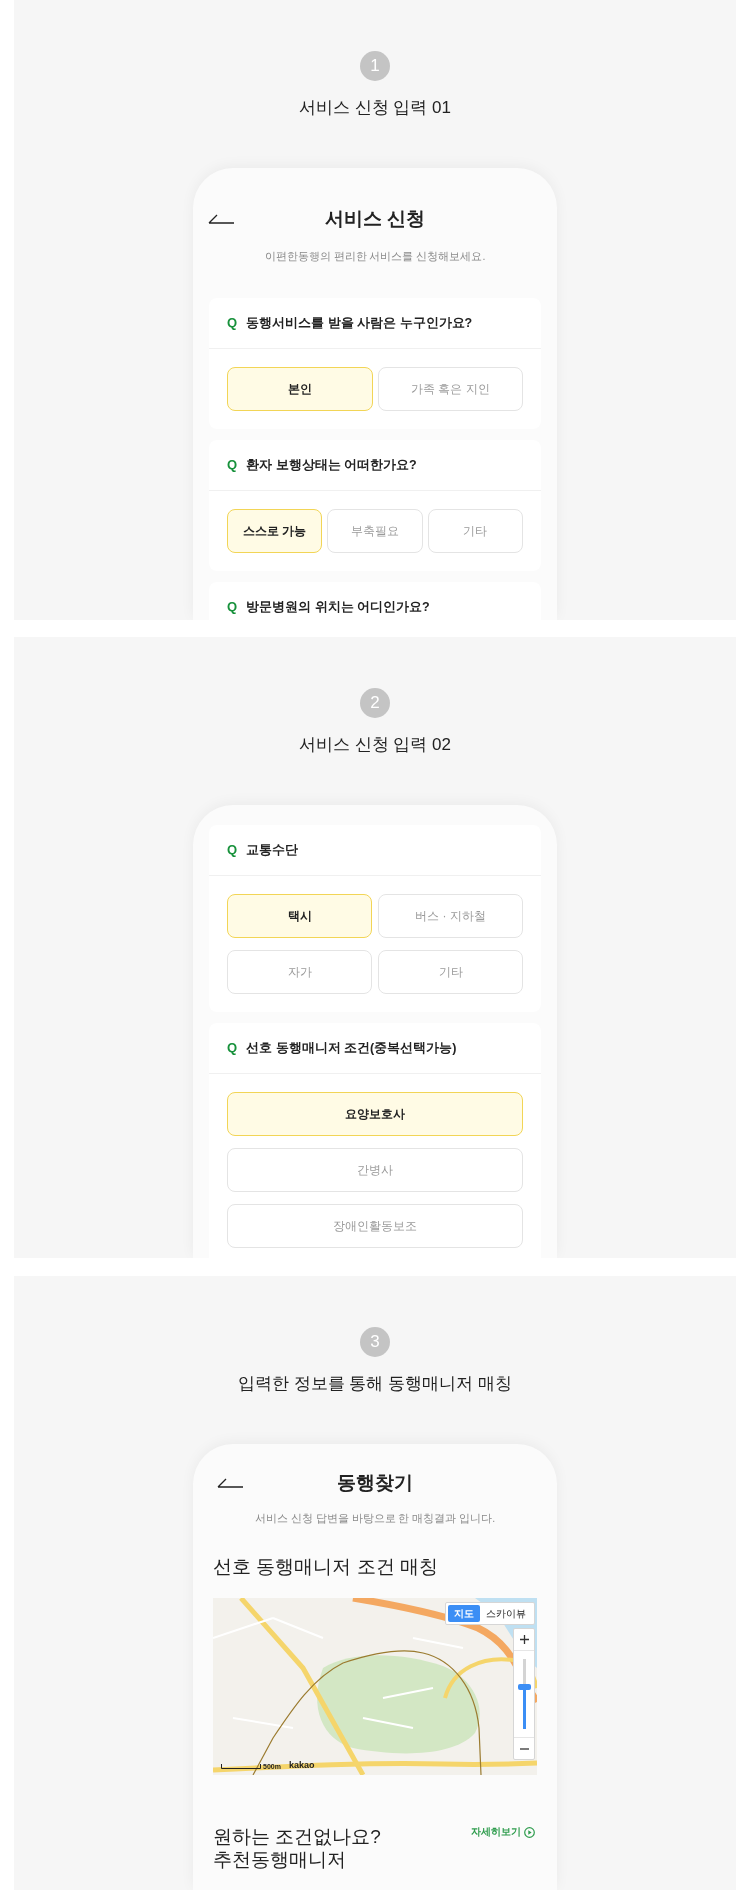 The width and height of the screenshot is (750, 1890). What do you see at coordinates (375, 219) in the screenshot?
I see `screen-title: 서비스 신청` at bounding box center [375, 219].